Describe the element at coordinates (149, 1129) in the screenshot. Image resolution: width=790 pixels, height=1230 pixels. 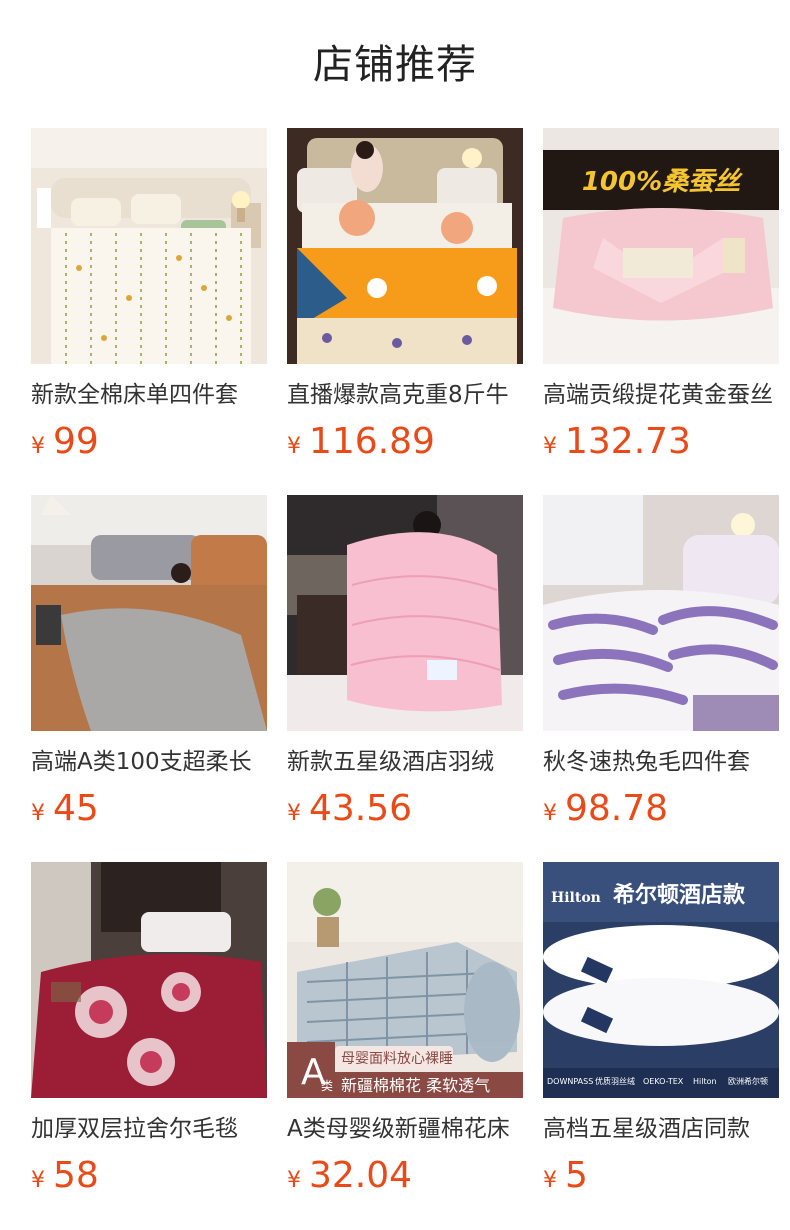
I see `product-name: 加厚双层拉舍尔毛毯` at that location.